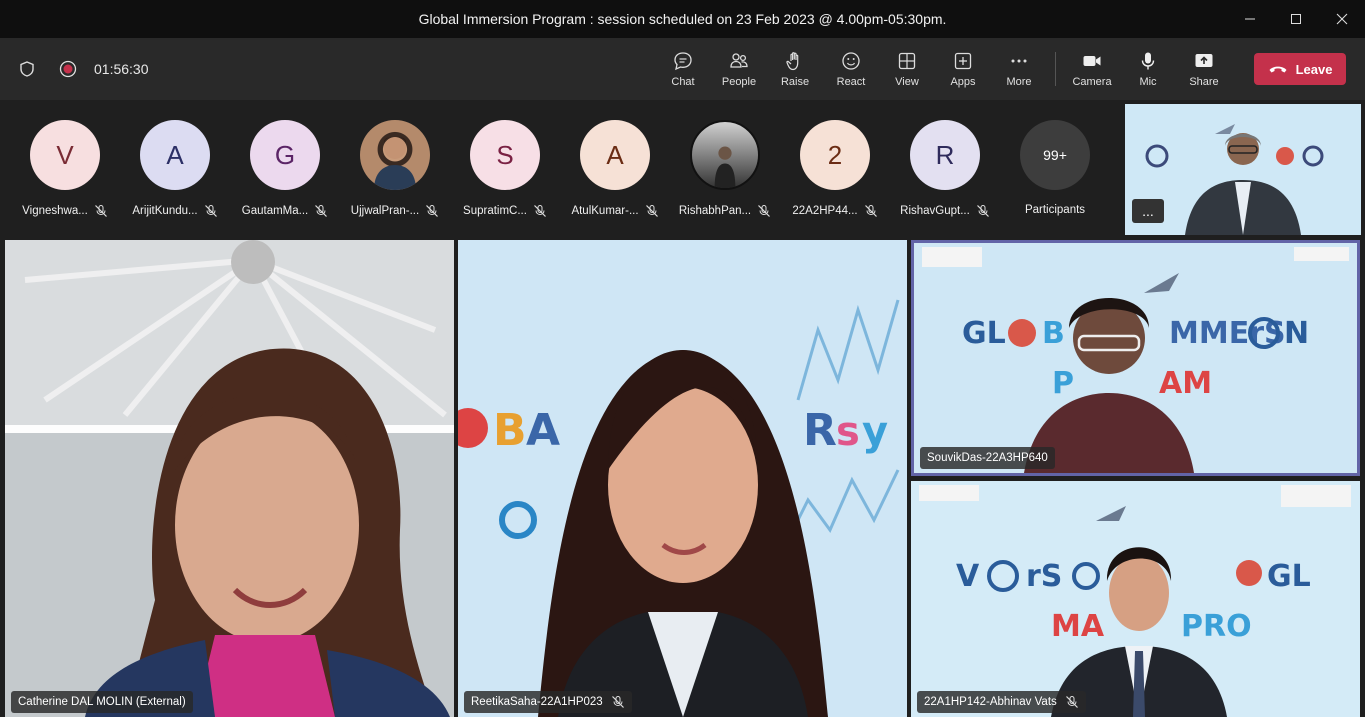  Describe the element at coordinates (543, 430) in the screenshot. I see `svg-text: A` at that location.